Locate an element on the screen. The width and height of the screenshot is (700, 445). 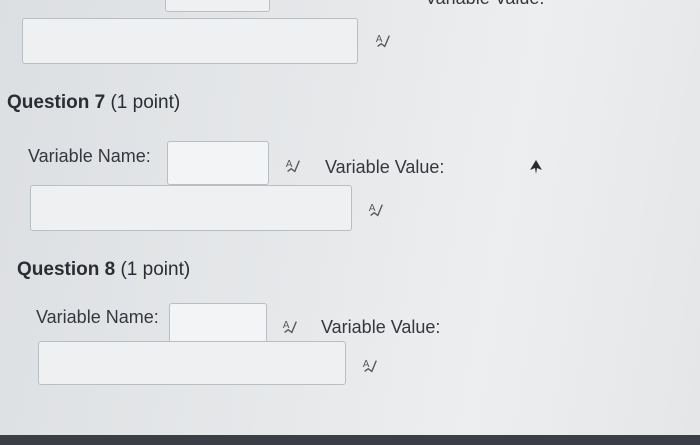
previous-value-field is located at coordinates (190, 41).